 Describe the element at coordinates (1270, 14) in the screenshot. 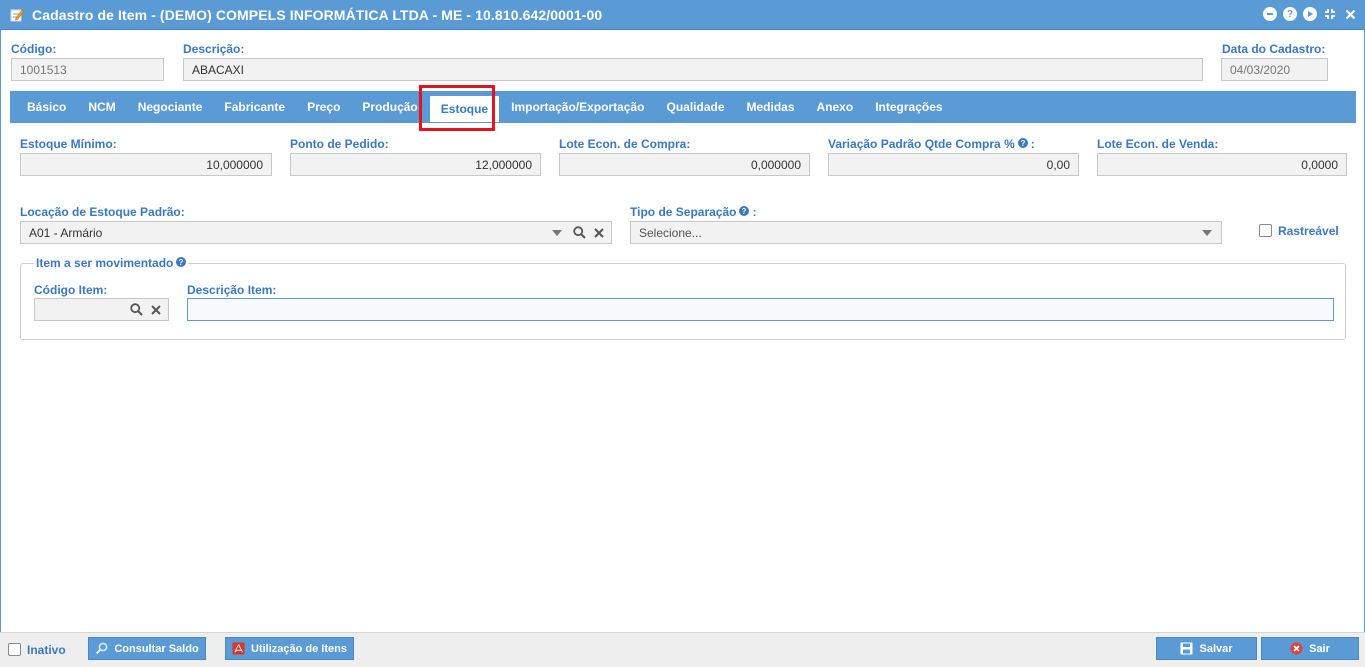

I see `minimize-icon` at that location.